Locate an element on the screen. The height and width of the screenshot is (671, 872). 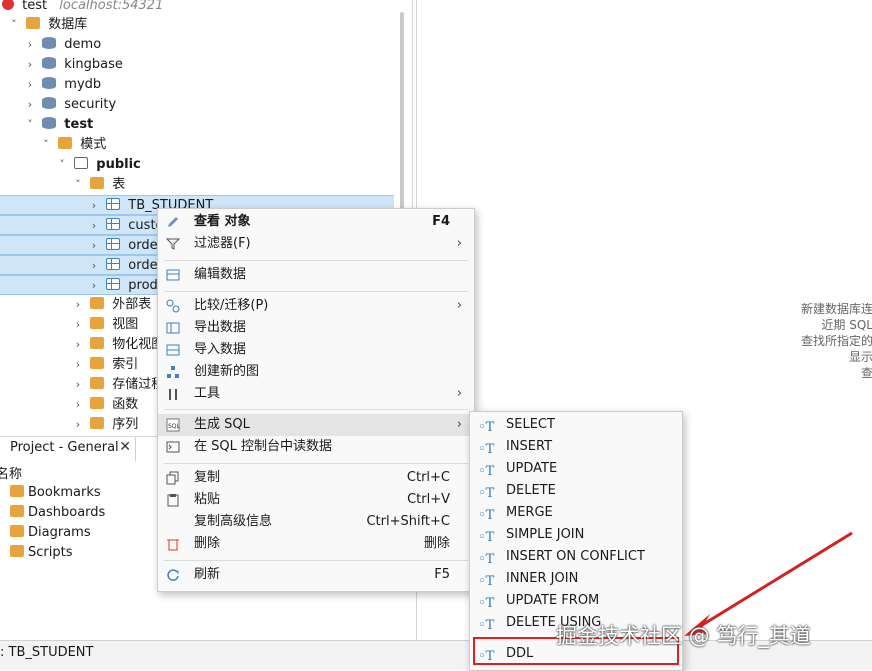
submenu-item-inner-join: ◦T INNER JOIN is located at coordinates (576, 579).